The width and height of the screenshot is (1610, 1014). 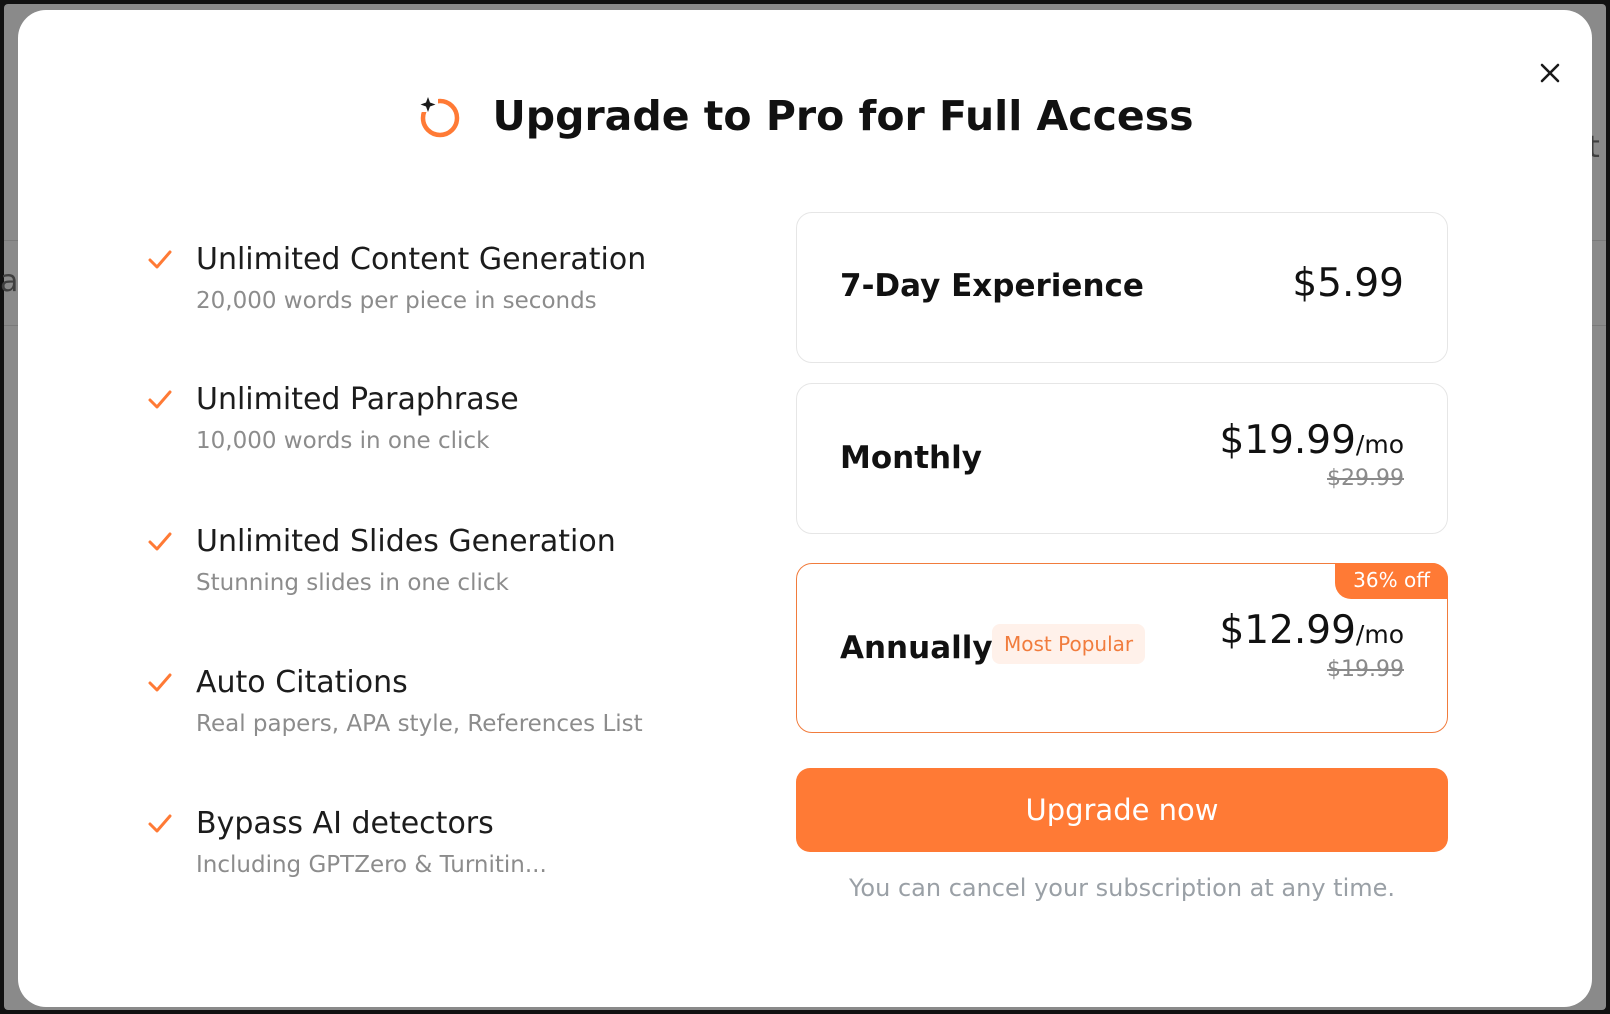 I want to click on feature-subtitle: Stunning slides in one click, so click(x=352, y=583).